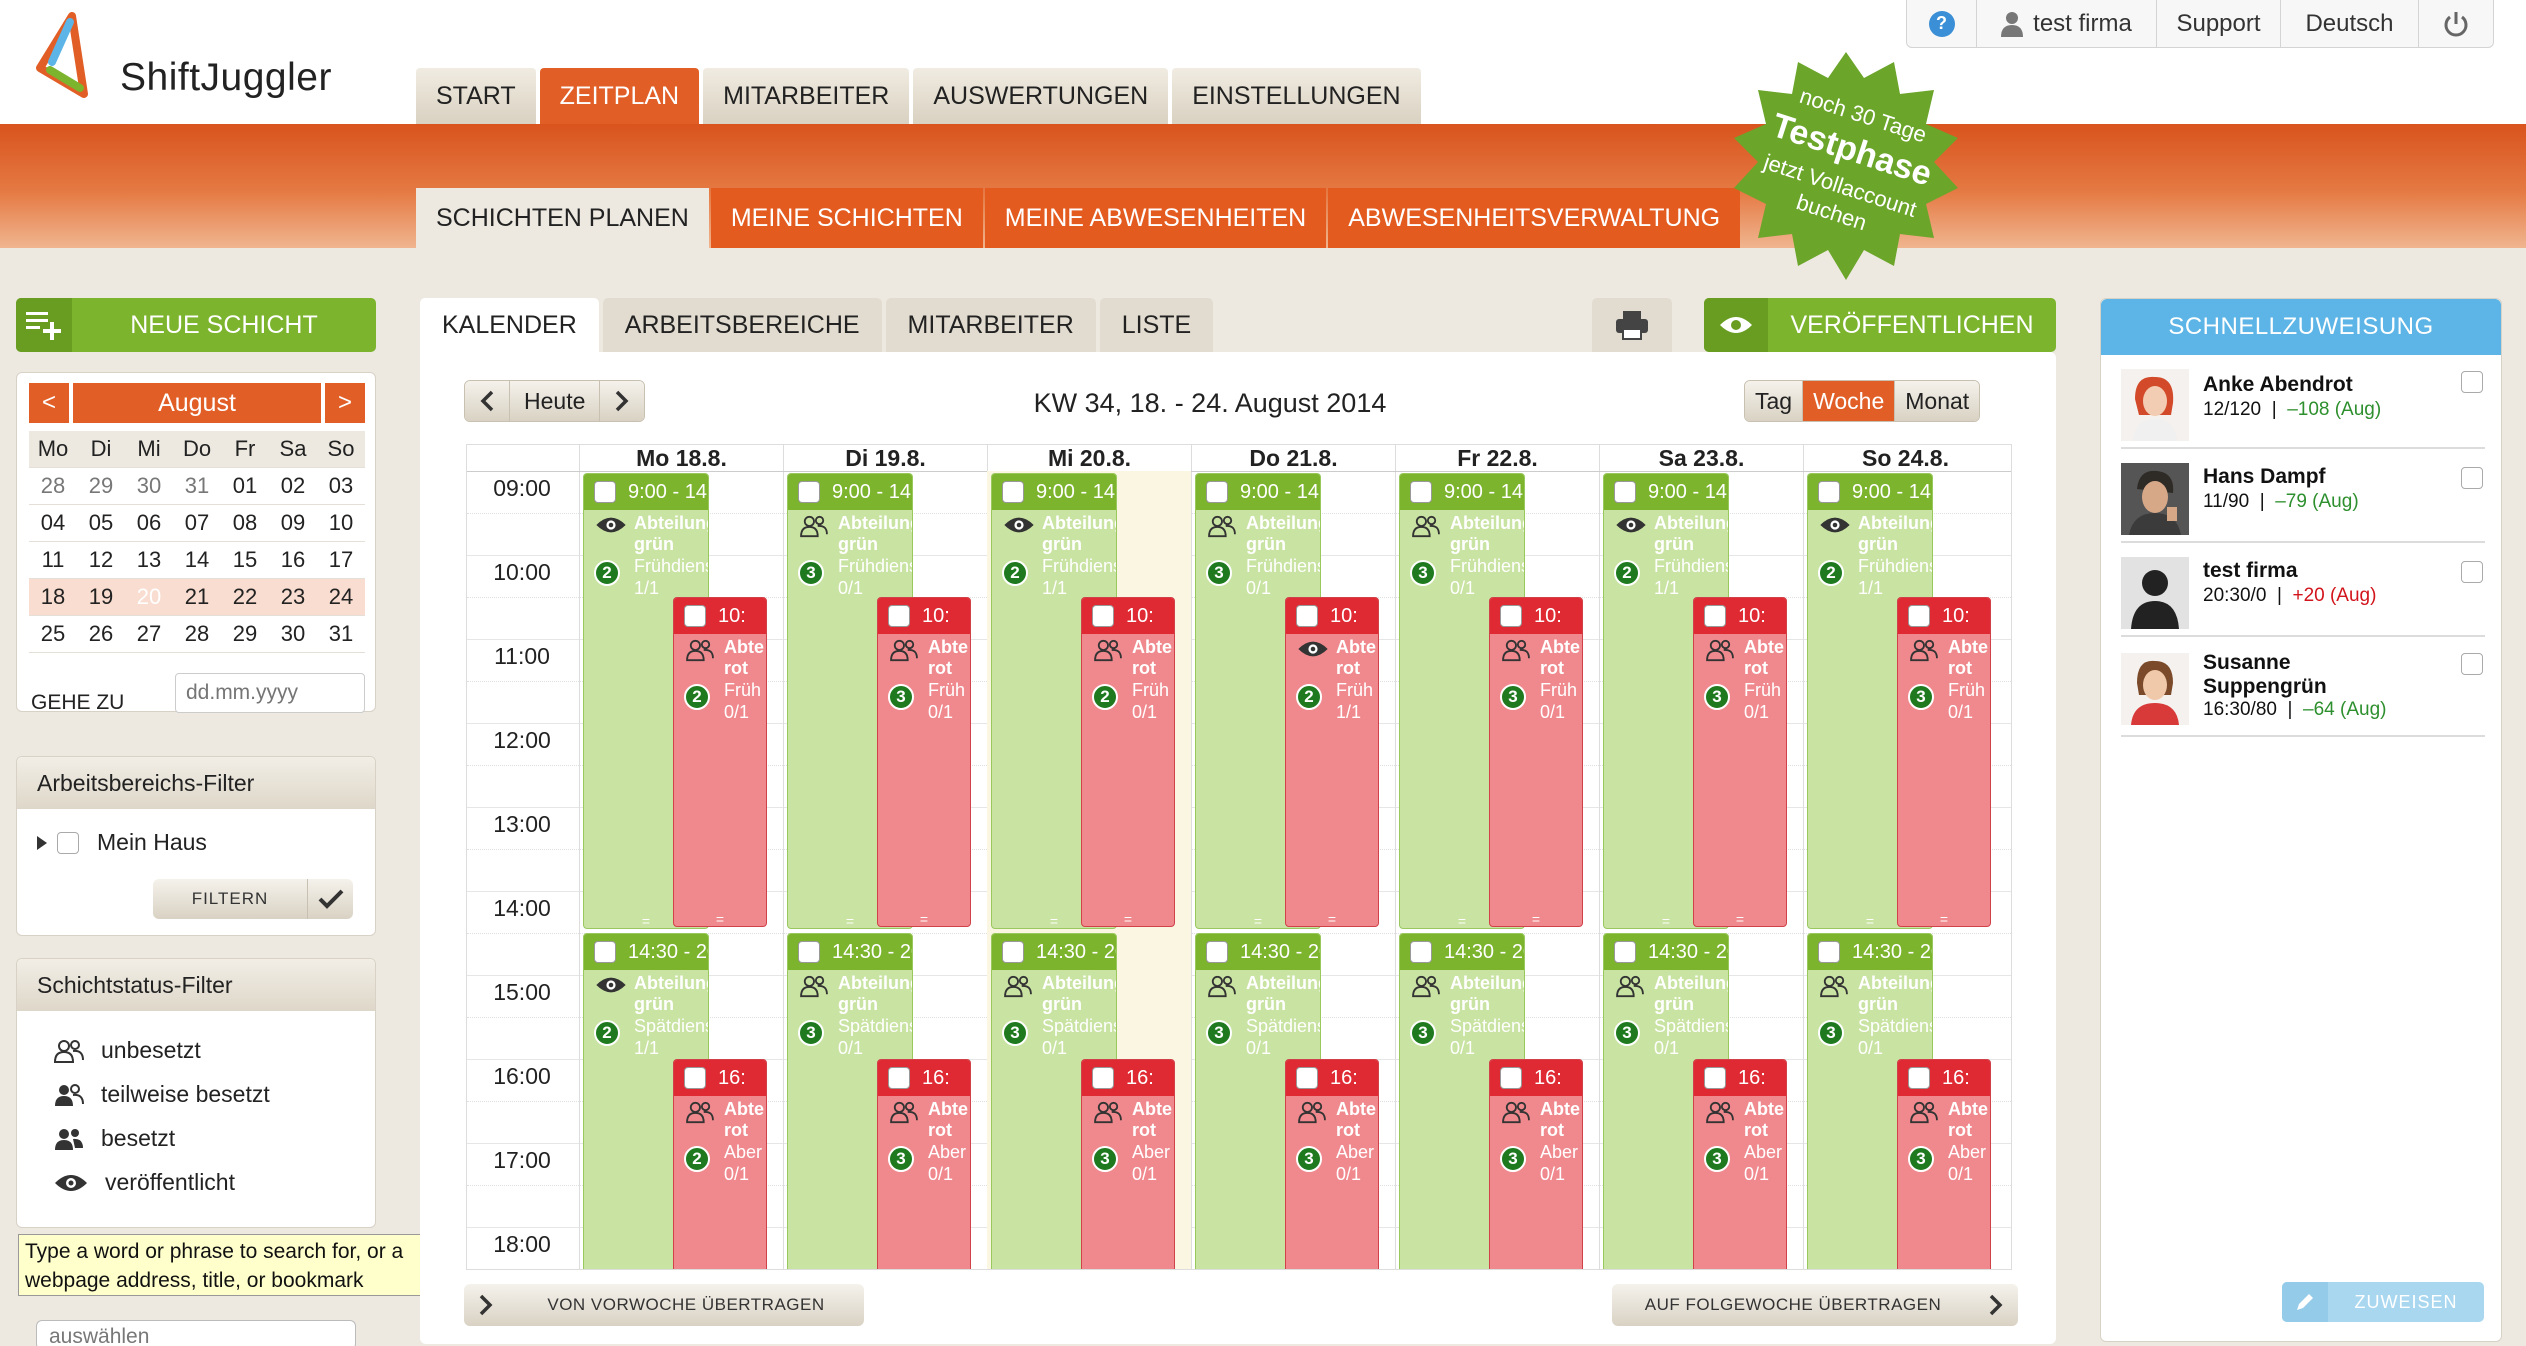 This screenshot has width=2526, height=1346. I want to click on expand-triangle-icon, so click(42, 842).